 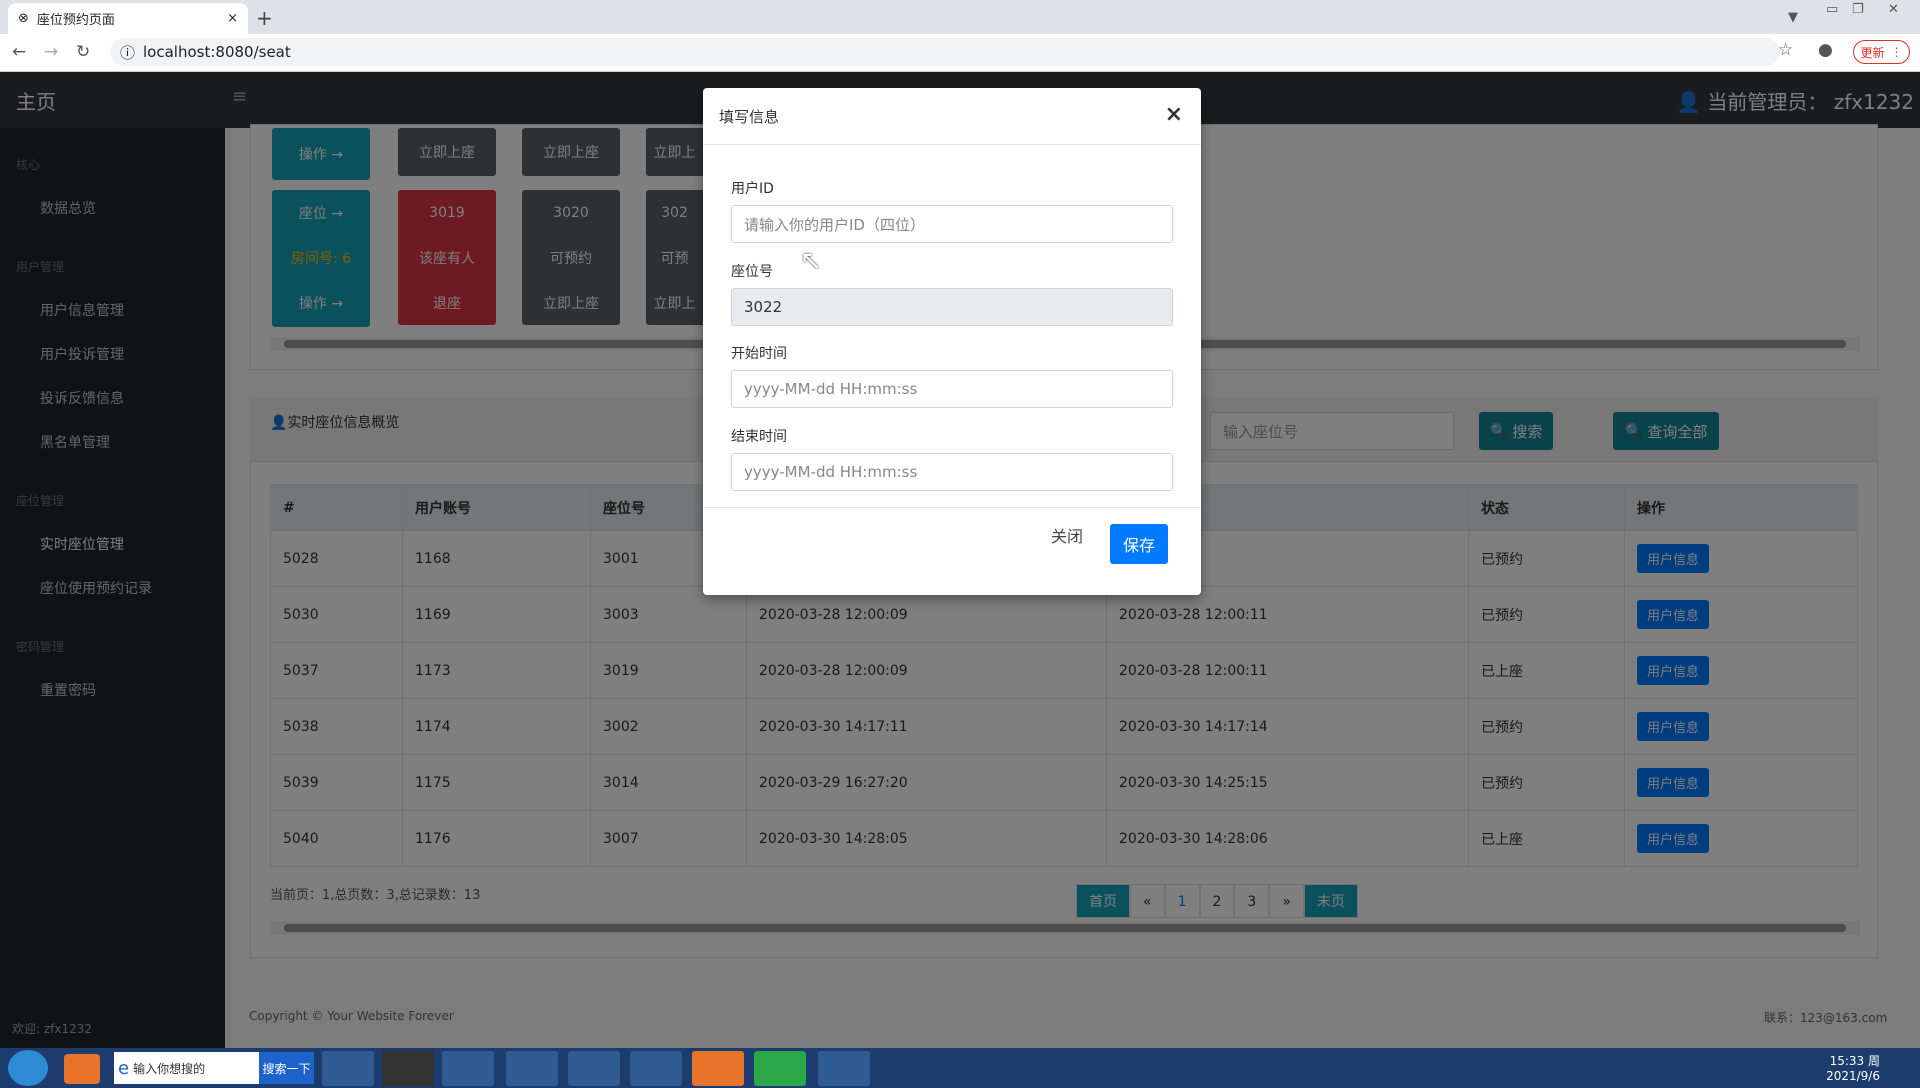 I want to click on modal-header: 填写信息 ×, so click(x=952, y=116).